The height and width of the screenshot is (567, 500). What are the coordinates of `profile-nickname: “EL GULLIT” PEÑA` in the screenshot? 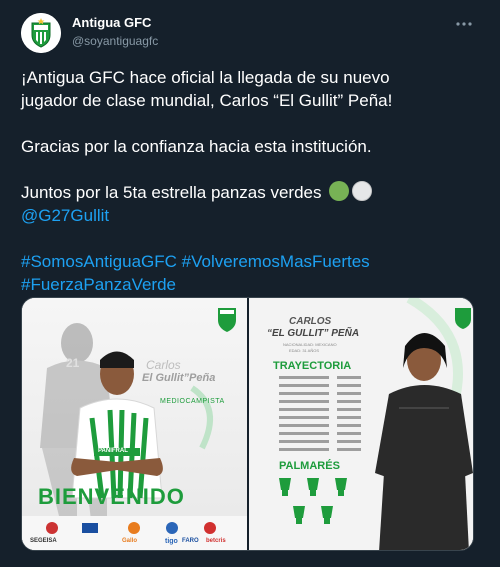 It's located at (313, 333).